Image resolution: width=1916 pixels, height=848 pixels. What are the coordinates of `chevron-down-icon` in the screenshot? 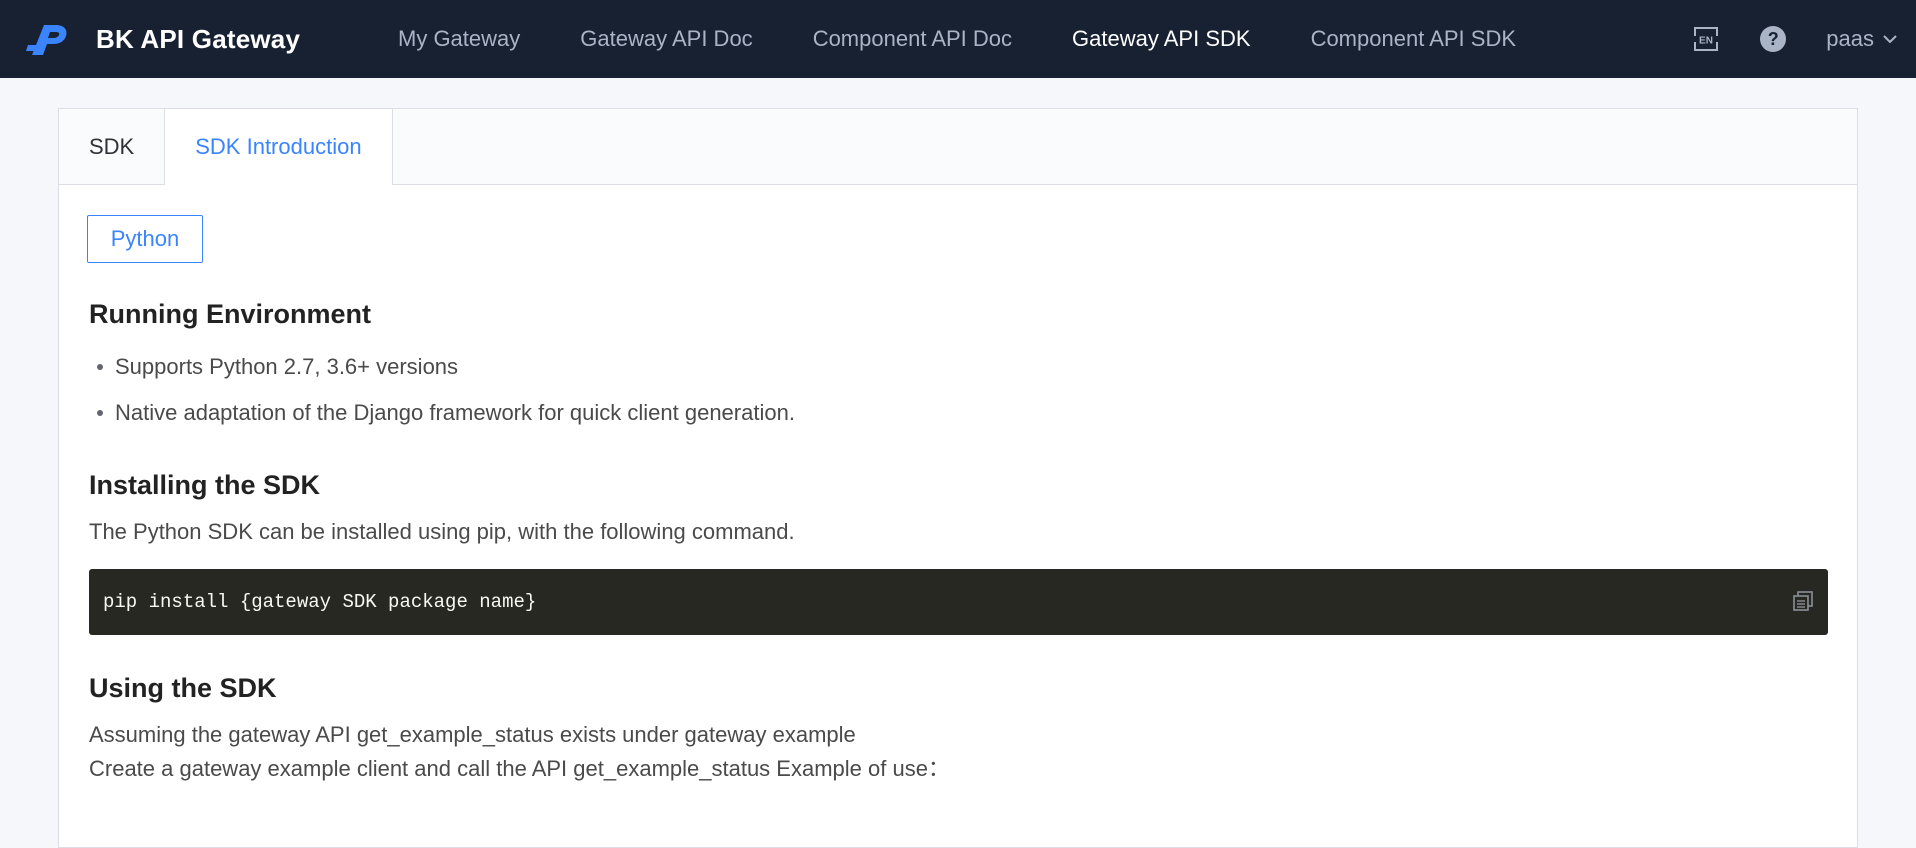 It's located at (1890, 39).